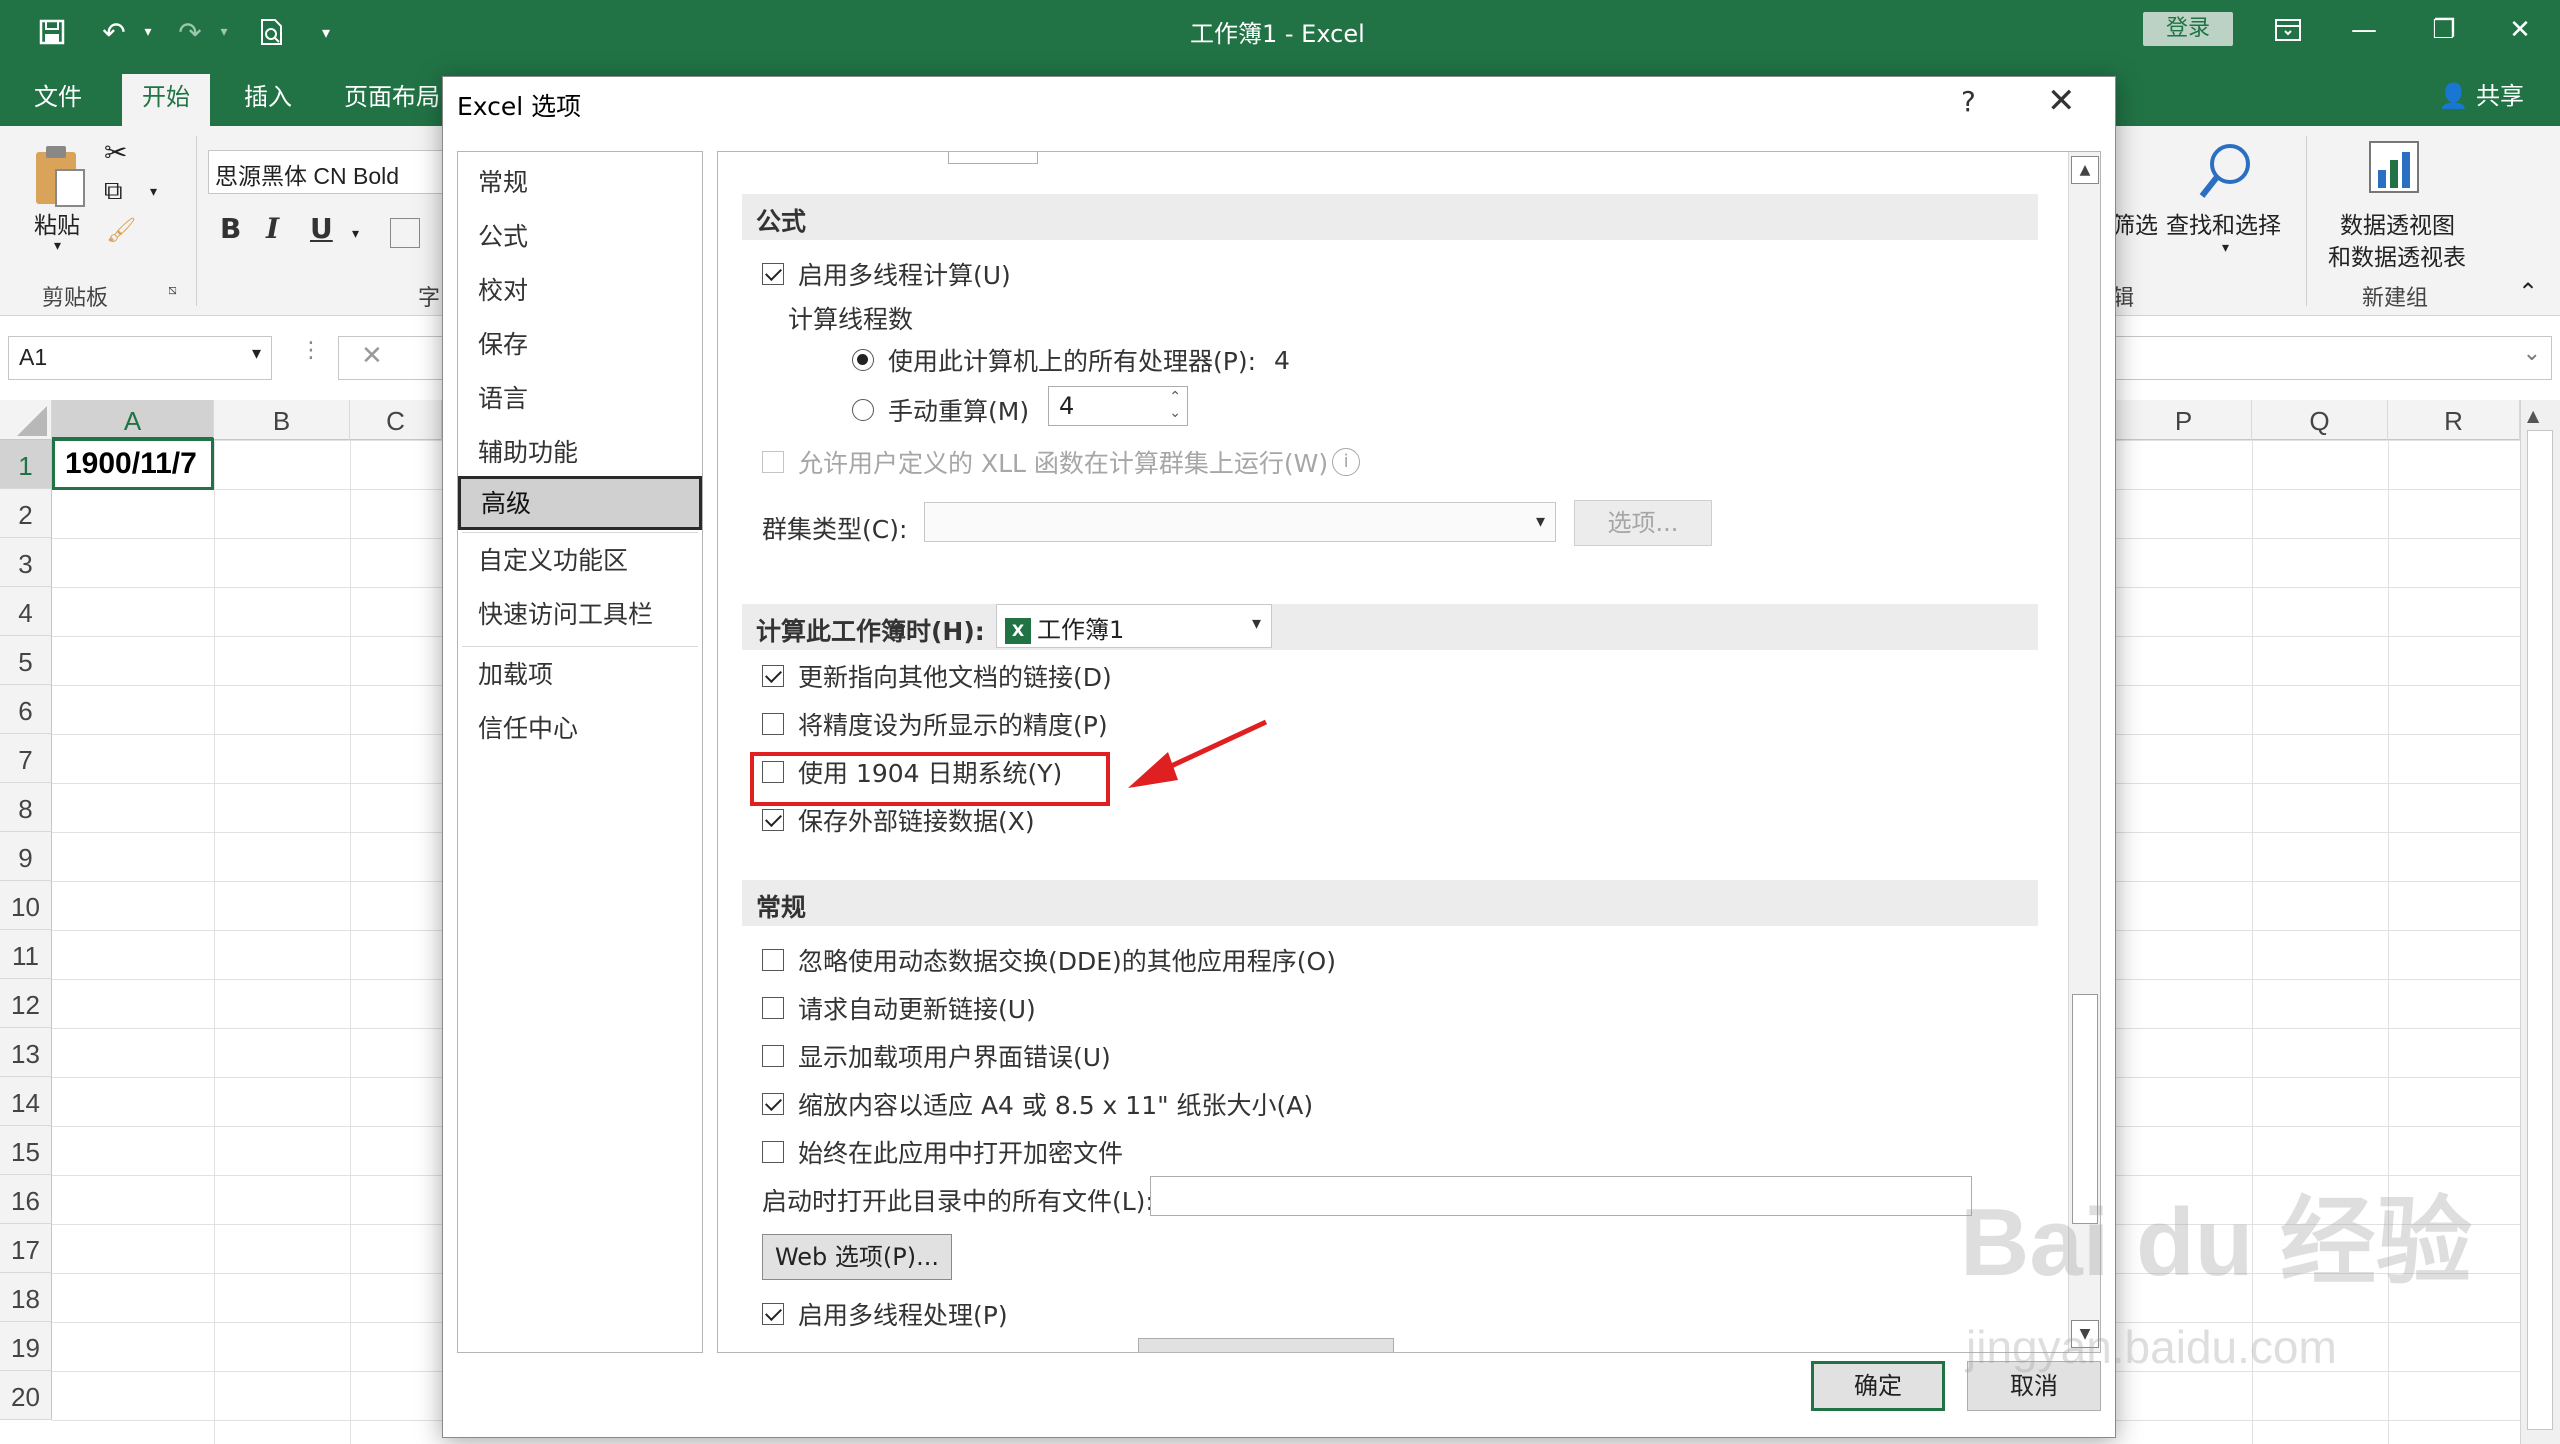  What do you see at coordinates (26, 954) in the screenshot?
I see `row-header: 11` at bounding box center [26, 954].